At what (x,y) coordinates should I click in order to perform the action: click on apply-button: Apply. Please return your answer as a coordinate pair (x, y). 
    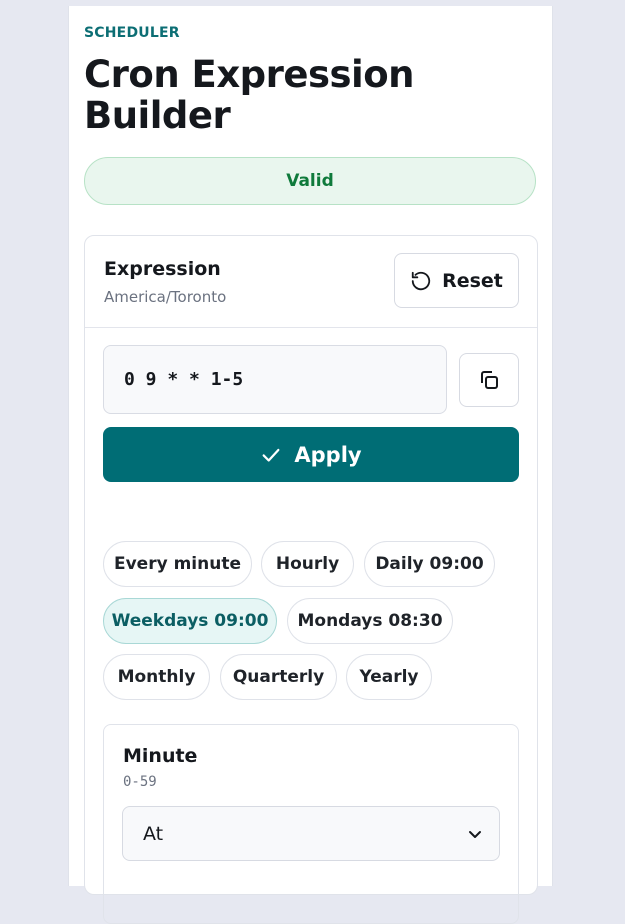
    Looking at the image, I should click on (311, 454).